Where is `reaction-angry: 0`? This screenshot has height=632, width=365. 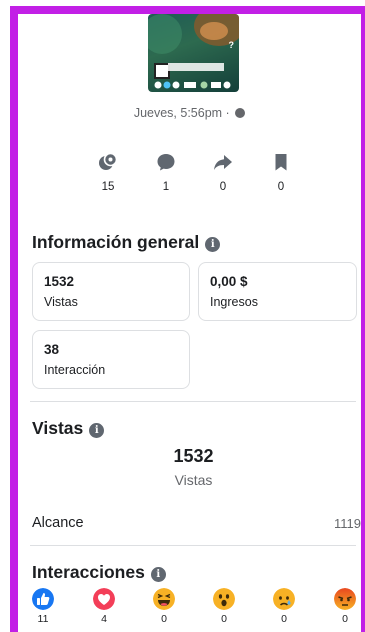
reaction-angry: 0 is located at coordinates (345, 606).